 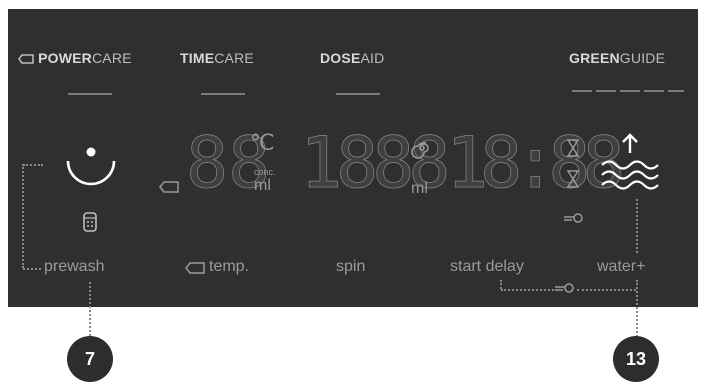 What do you see at coordinates (637, 226) in the screenshot?
I see `water-leader-top` at bounding box center [637, 226].